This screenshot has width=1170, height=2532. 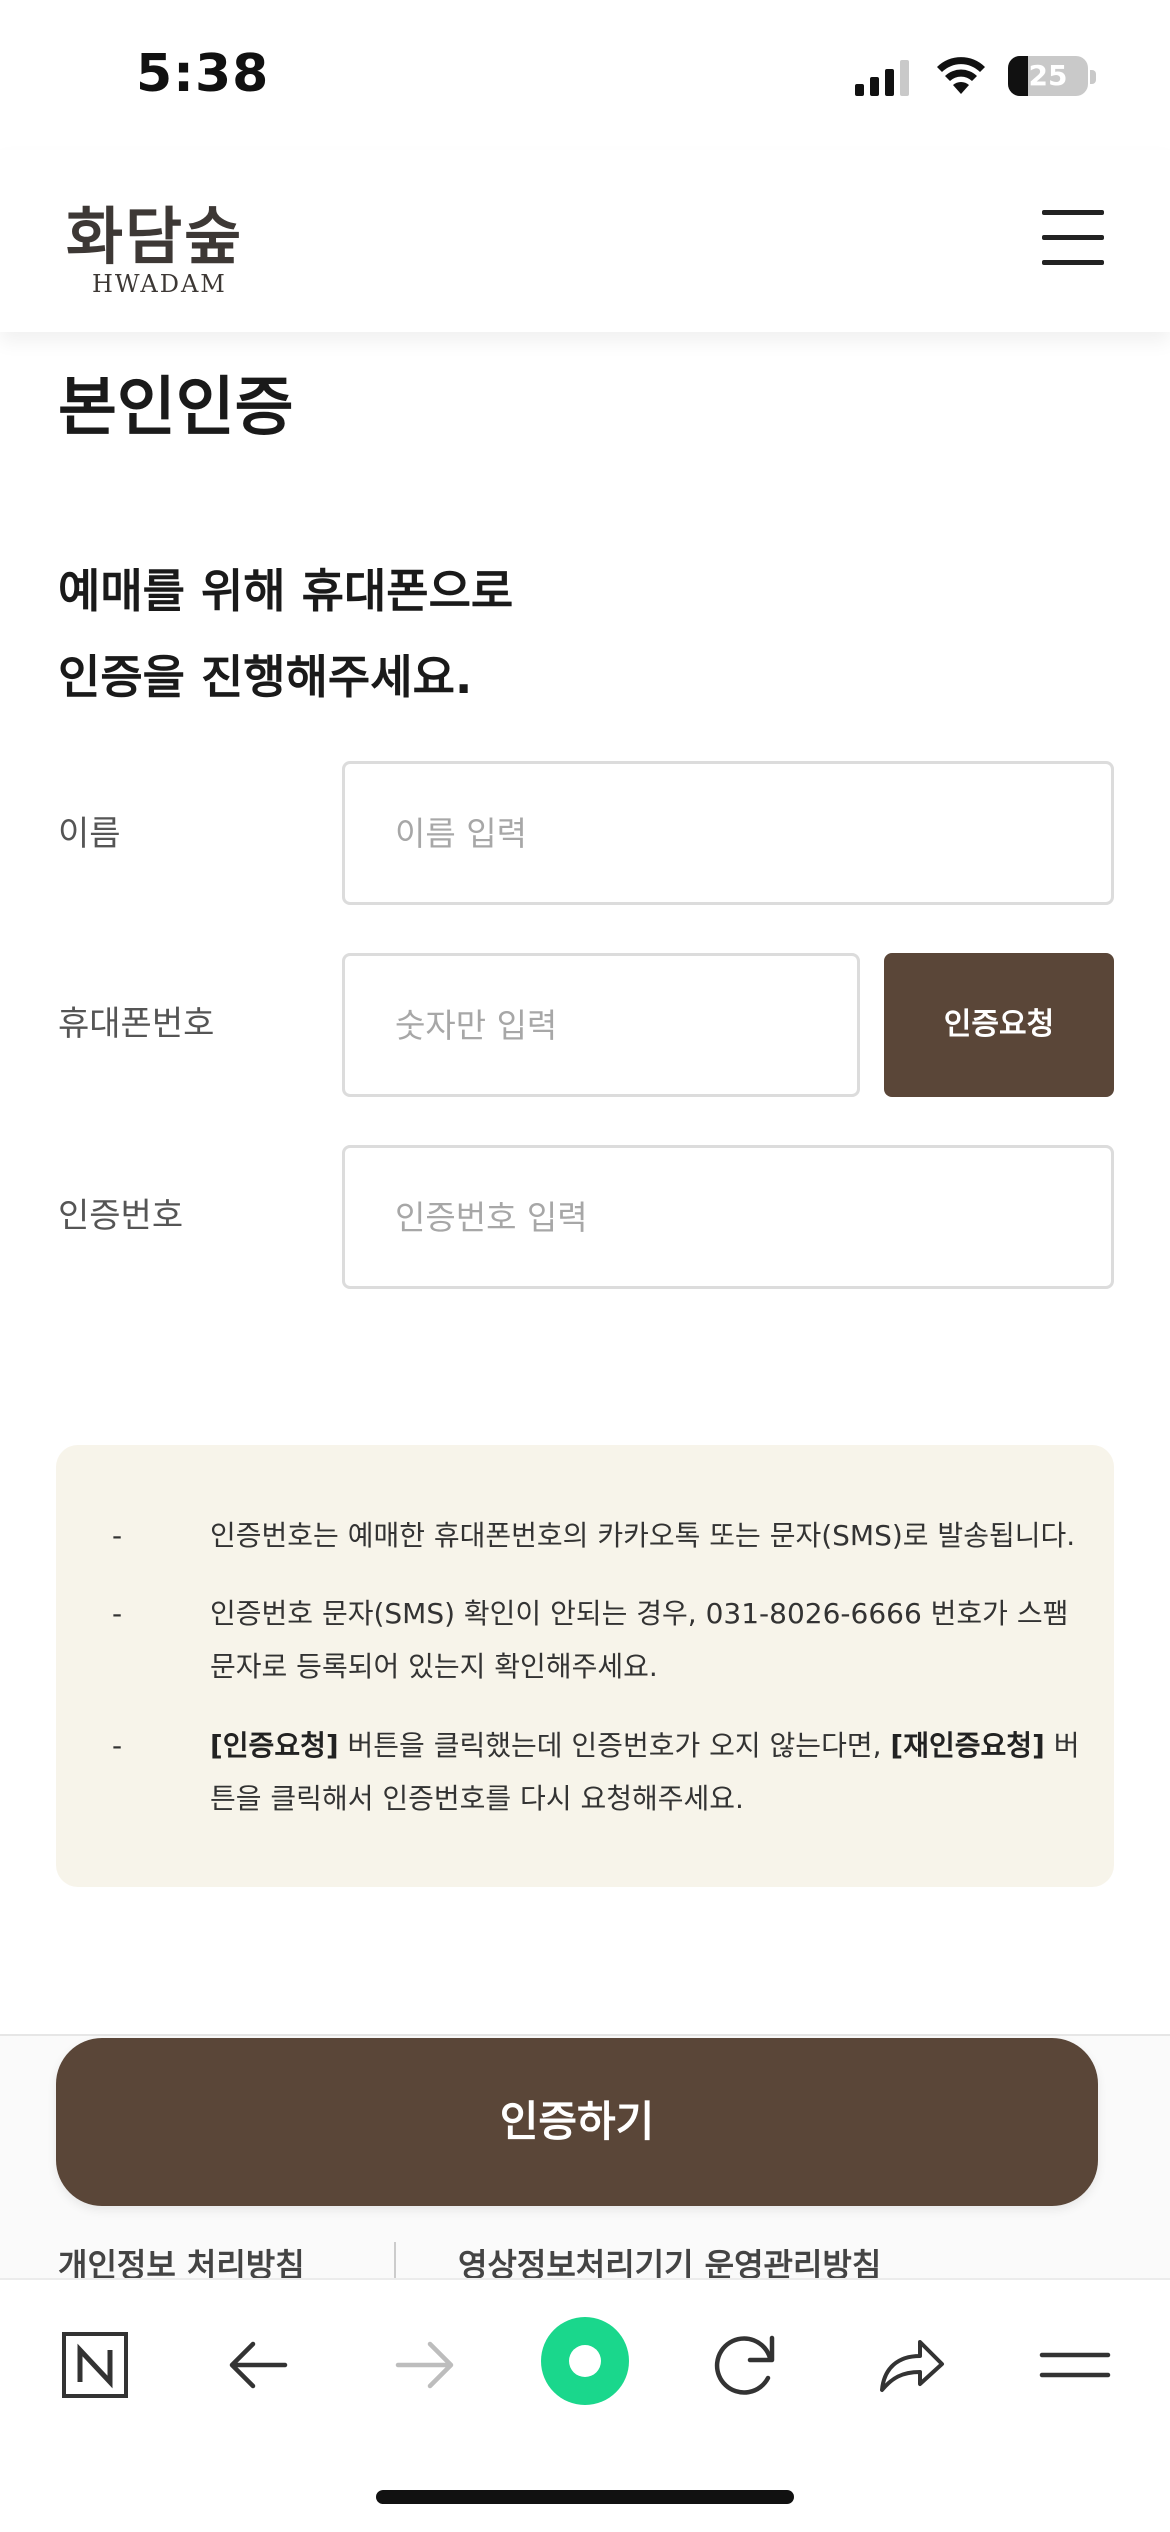 I want to click on phone-input, so click(x=601, y=1025).